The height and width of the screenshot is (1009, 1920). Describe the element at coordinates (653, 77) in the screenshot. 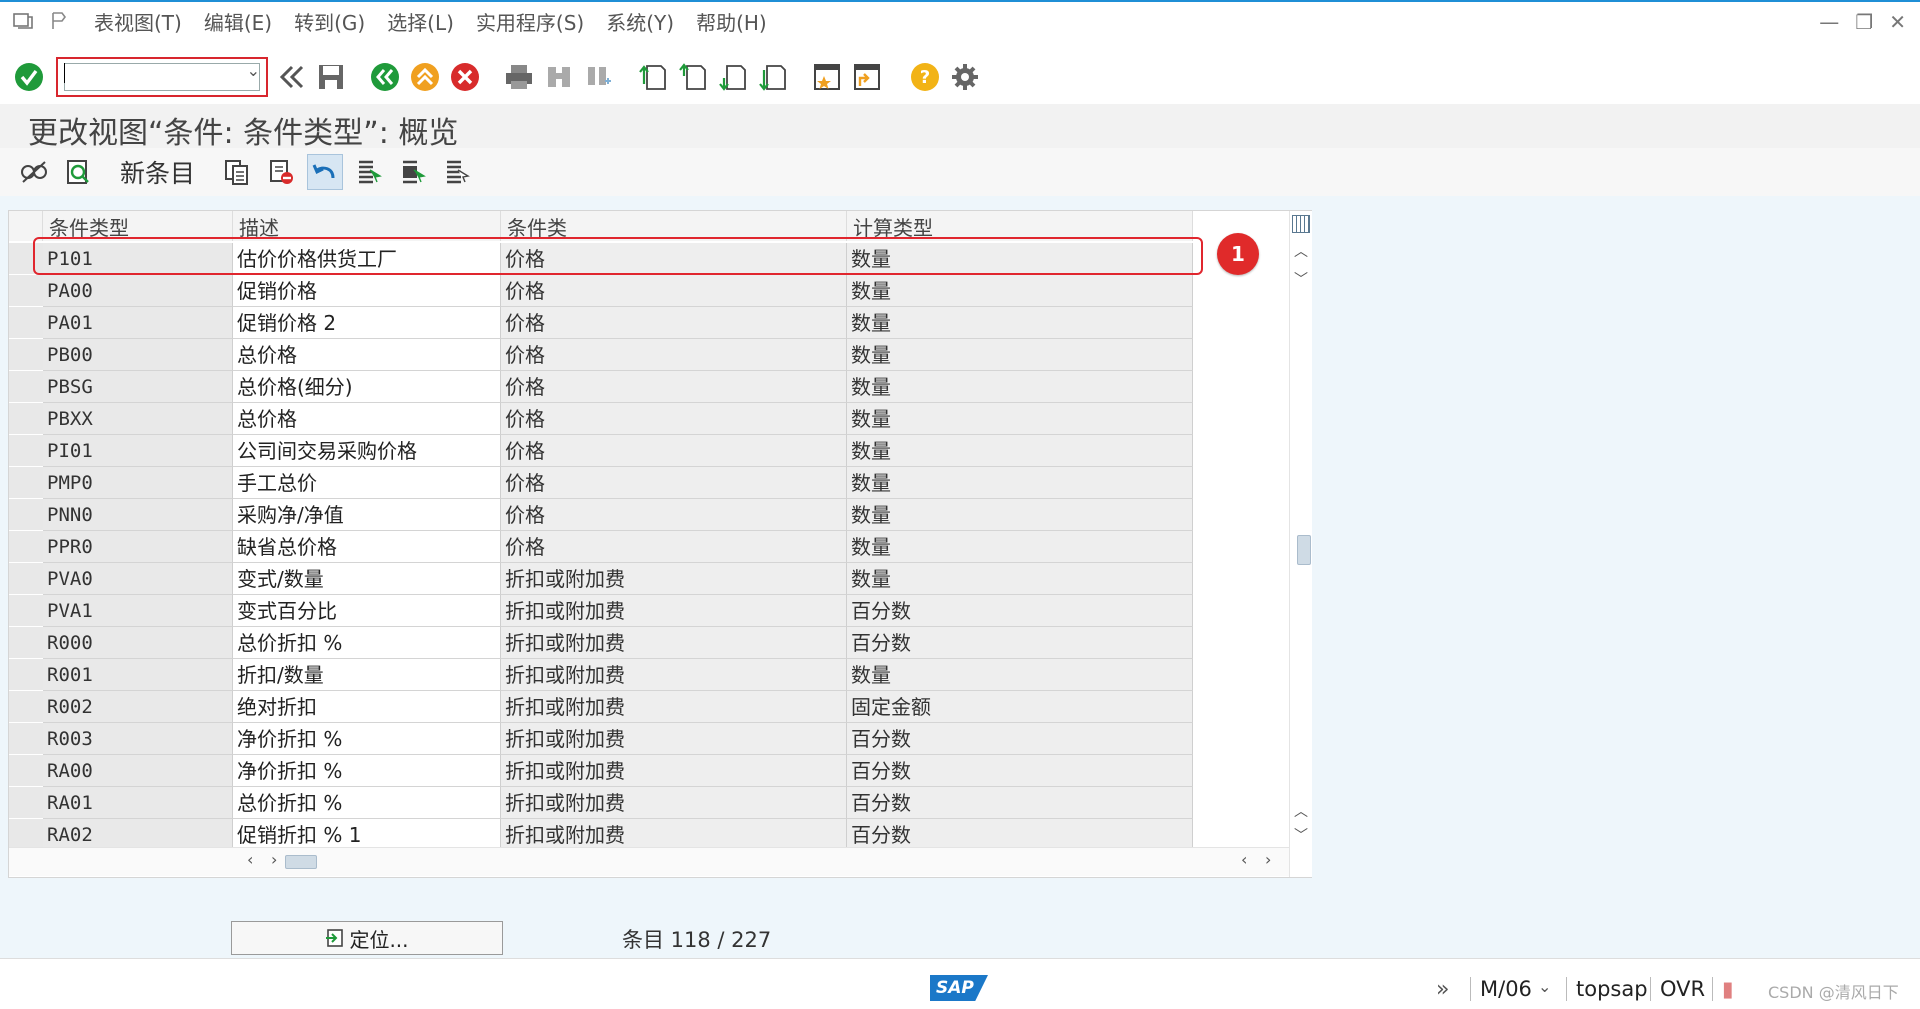

I see `first-page-icon` at that location.